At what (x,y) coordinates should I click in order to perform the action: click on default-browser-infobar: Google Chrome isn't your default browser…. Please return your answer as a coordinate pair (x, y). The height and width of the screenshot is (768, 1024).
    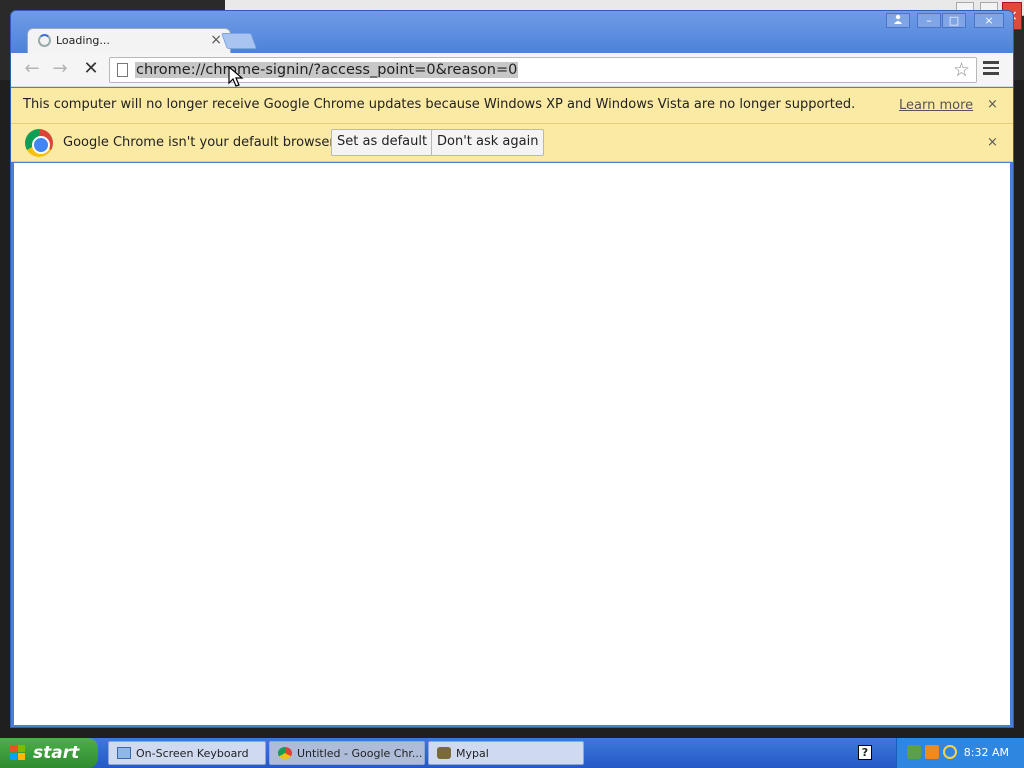
    Looking at the image, I should click on (512, 143).